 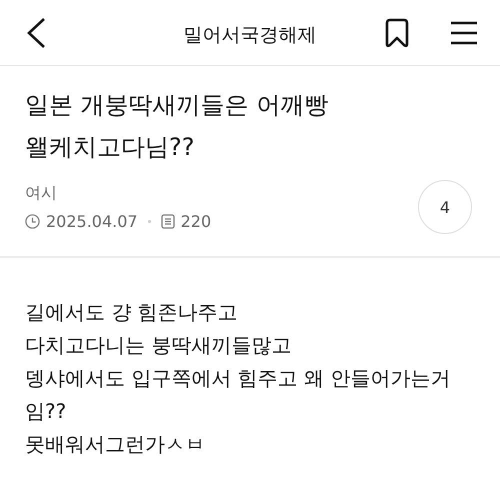 What do you see at coordinates (118, 193) in the screenshot?
I see `author-name: 여시` at bounding box center [118, 193].